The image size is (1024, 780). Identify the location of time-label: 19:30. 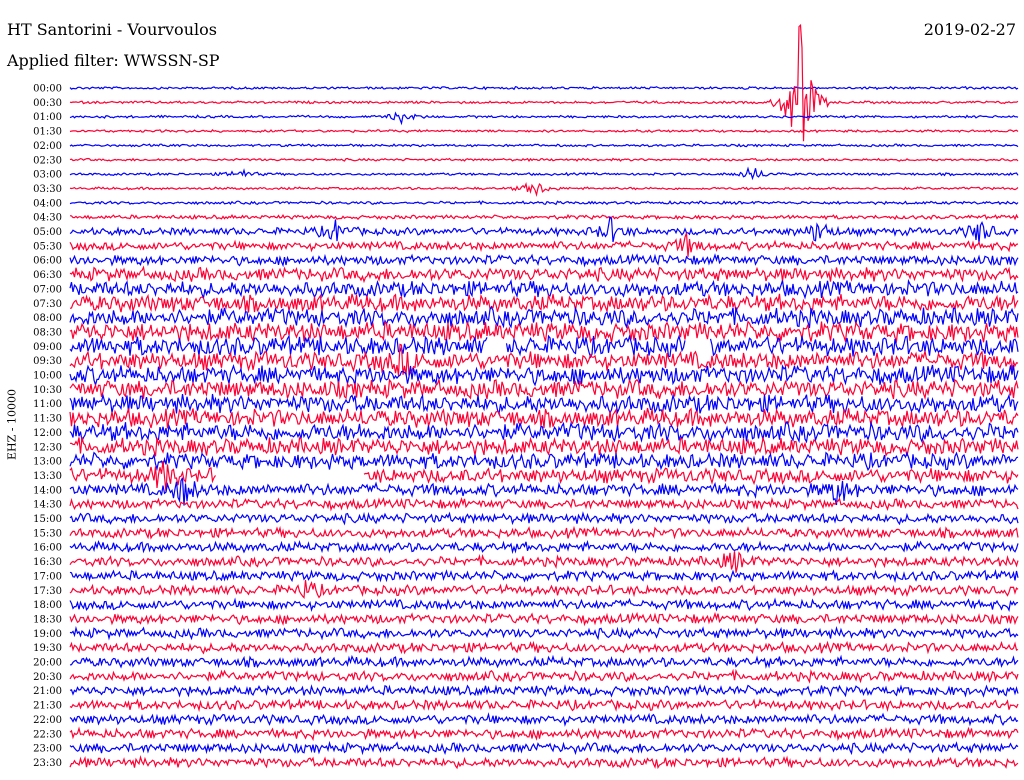
(47, 648).